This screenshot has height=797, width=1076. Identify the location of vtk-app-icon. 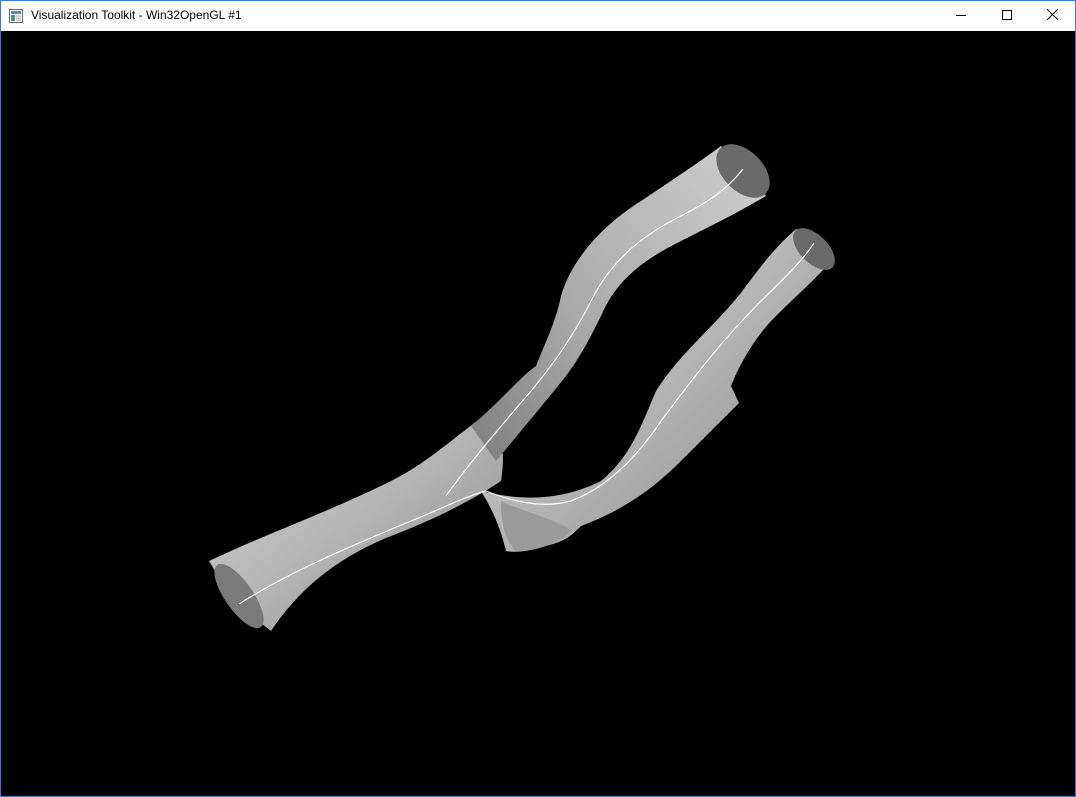
(16, 16).